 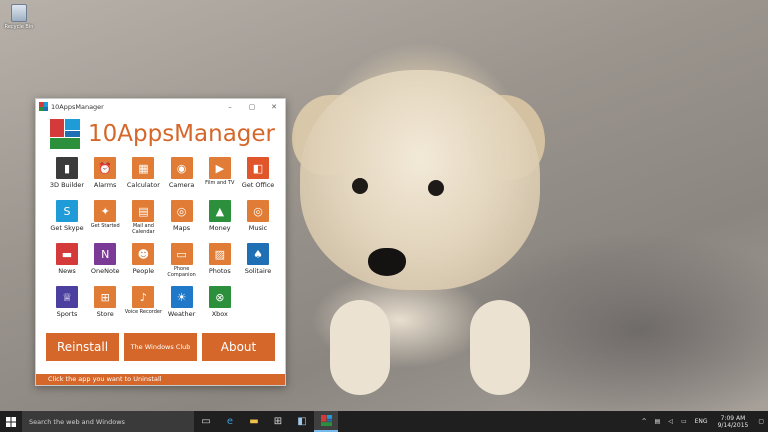 What do you see at coordinates (230, 107) in the screenshot?
I see `minimize-button: –` at bounding box center [230, 107].